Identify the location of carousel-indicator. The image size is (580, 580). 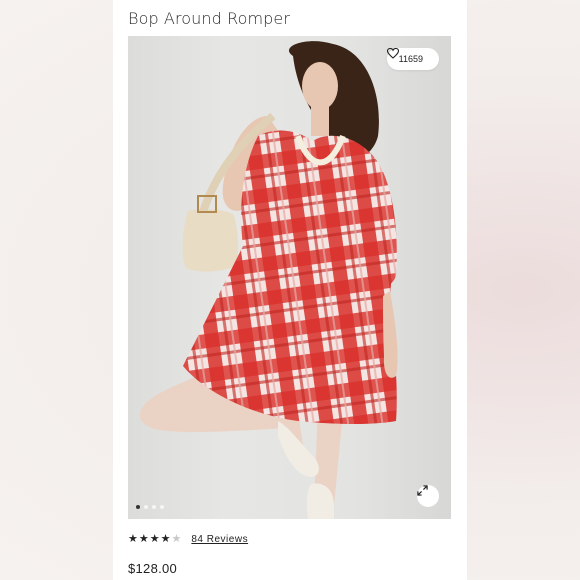
(150, 507).